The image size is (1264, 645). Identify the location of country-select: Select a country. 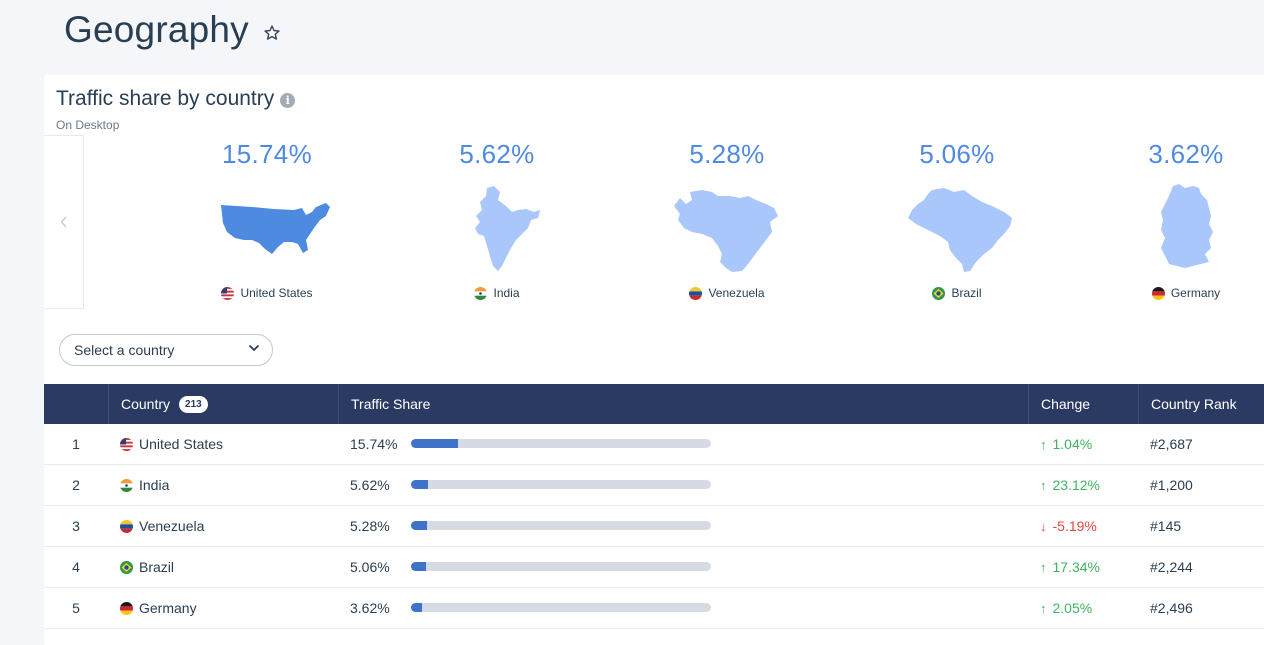
(166, 350).